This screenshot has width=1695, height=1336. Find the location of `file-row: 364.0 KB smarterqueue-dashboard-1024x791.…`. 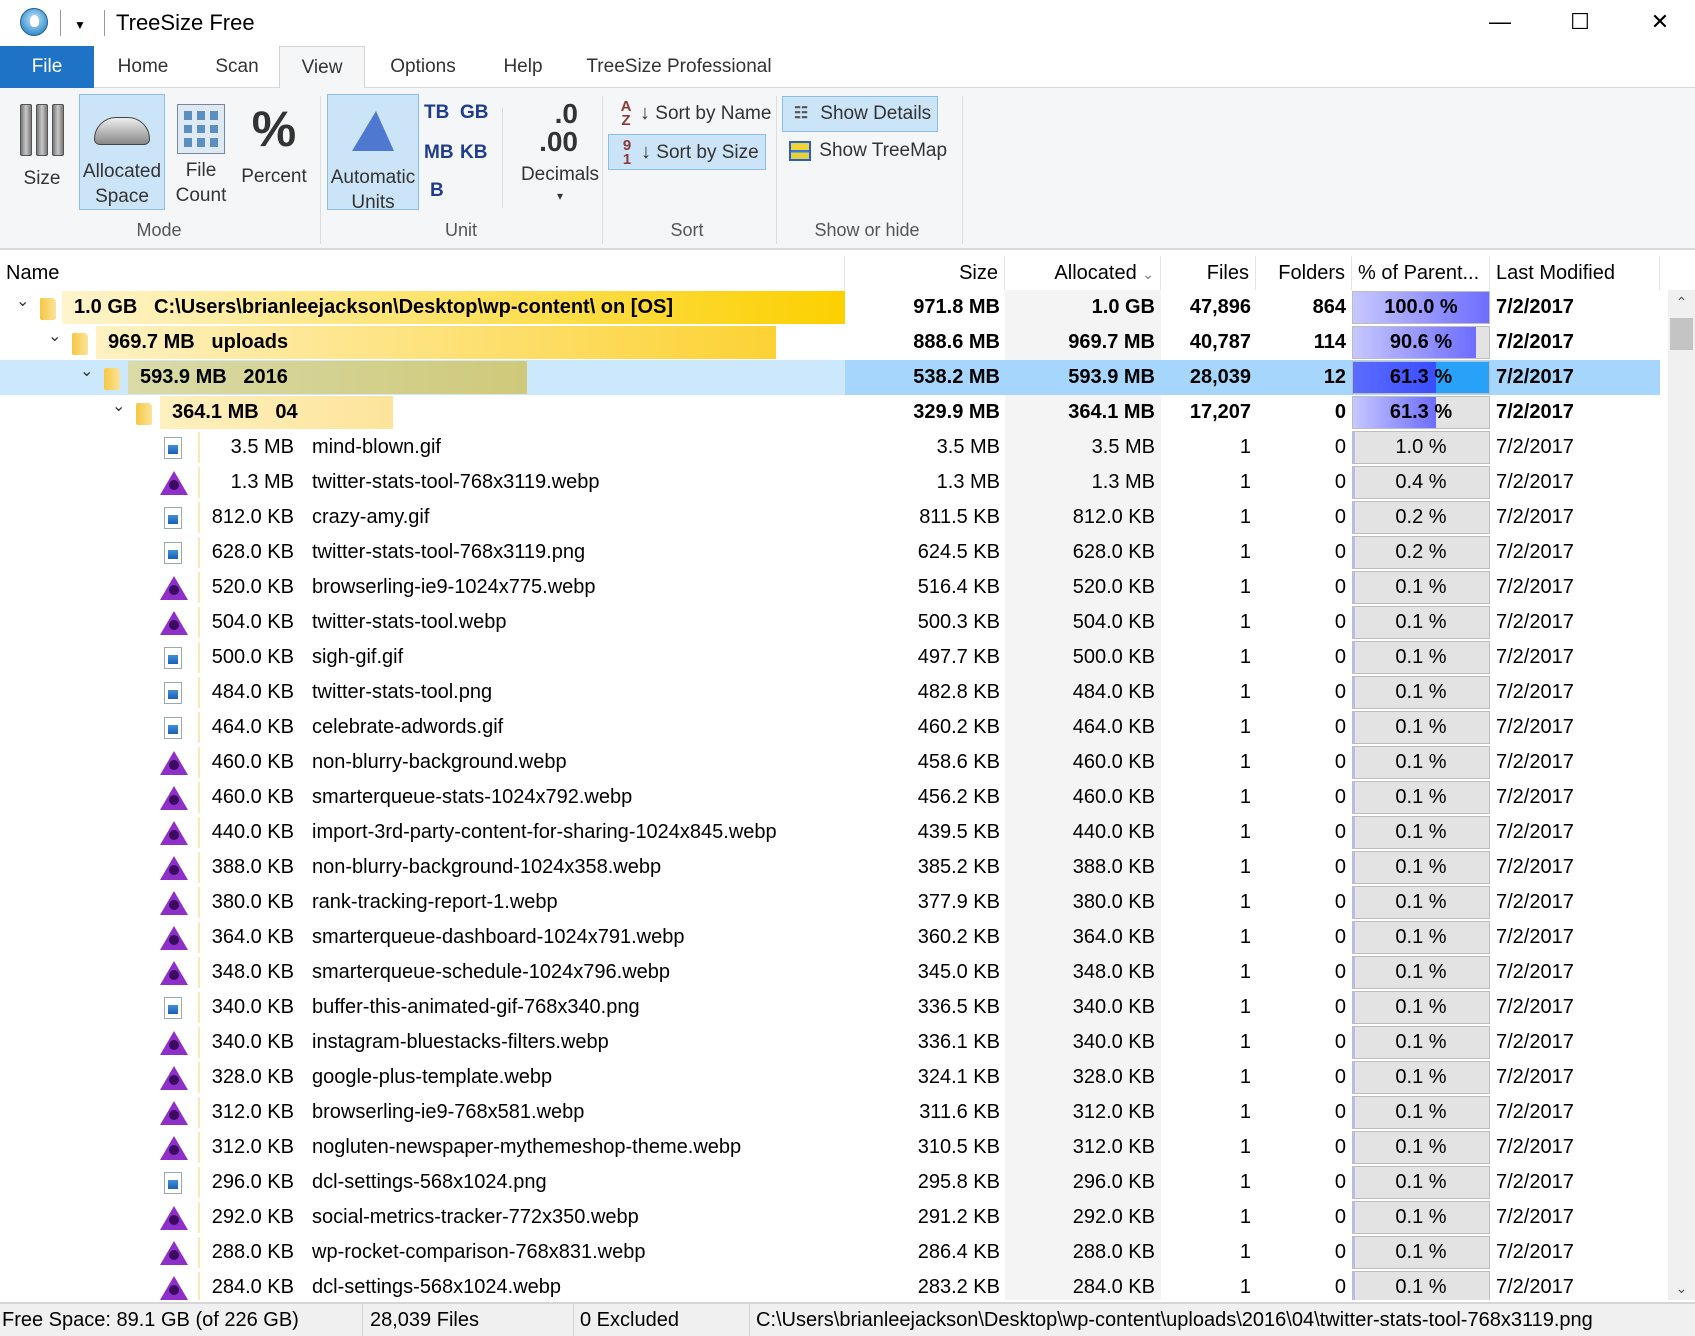

file-row: 364.0 KB smarterqueue-dashboard-1024x791.… is located at coordinates (830, 937).